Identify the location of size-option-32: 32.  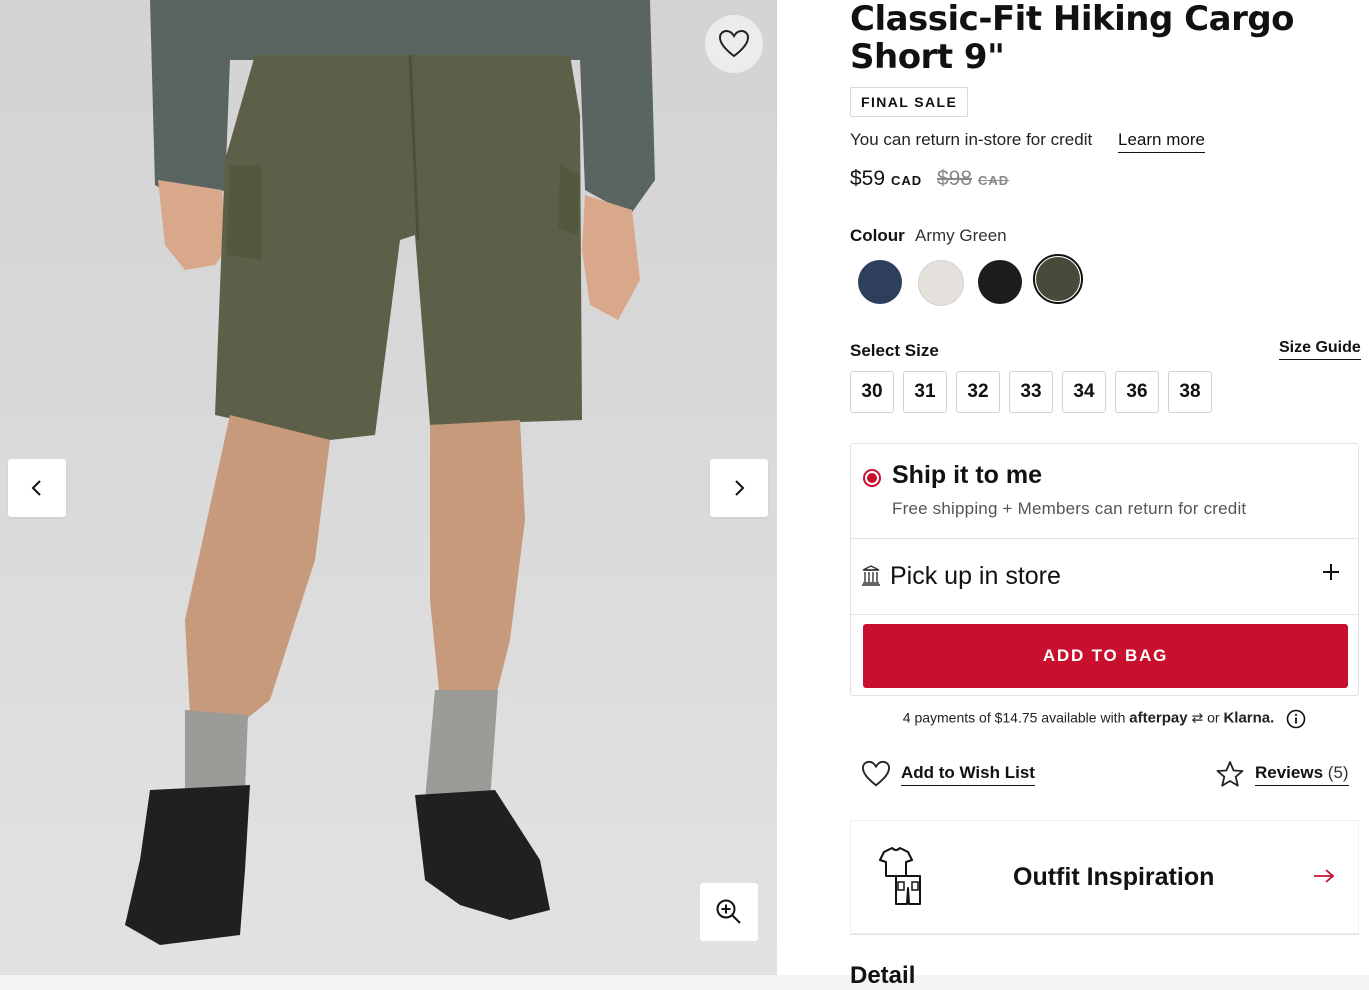
(978, 392).